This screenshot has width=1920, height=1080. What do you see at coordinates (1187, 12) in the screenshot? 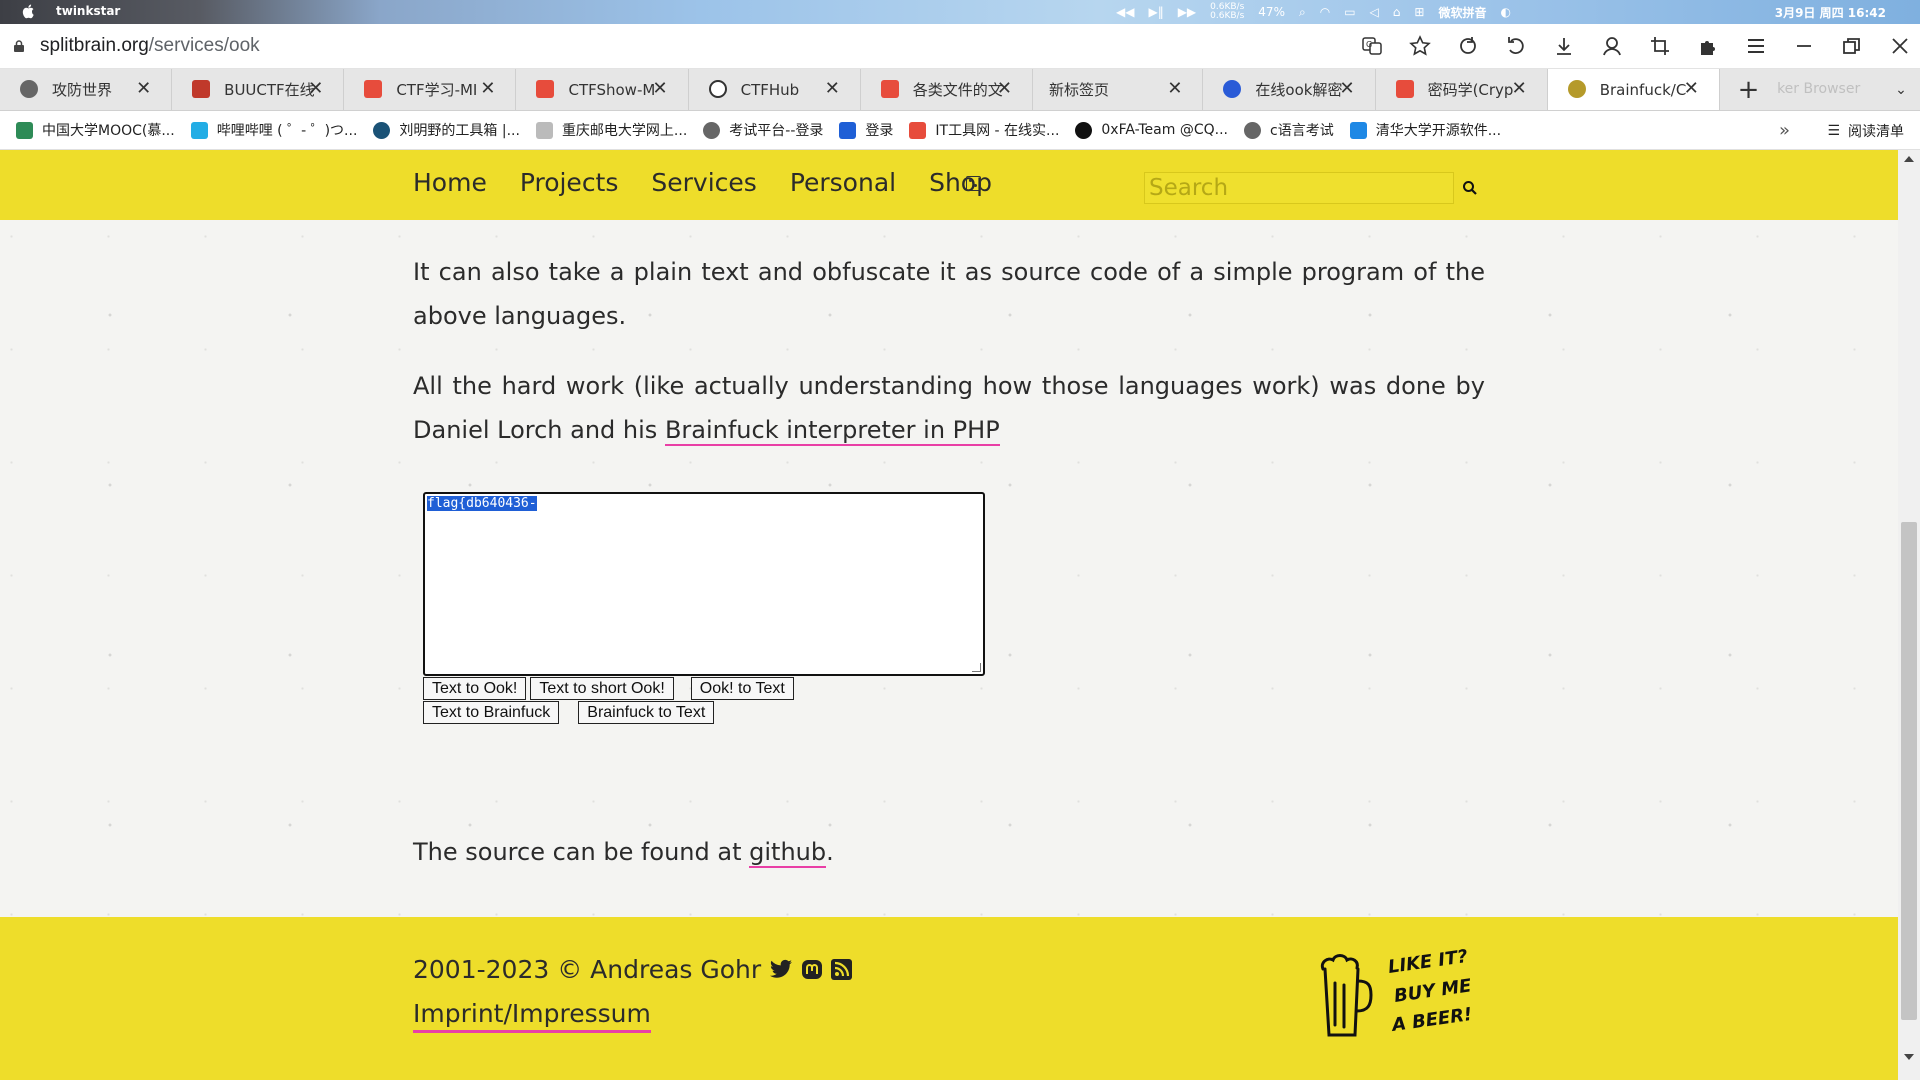
I see `media-next-icon: ▶▶` at bounding box center [1187, 12].